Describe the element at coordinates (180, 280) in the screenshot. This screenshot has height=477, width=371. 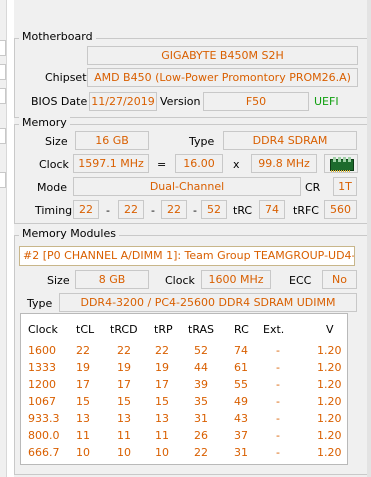
I see `module-clock-label: Clock` at that location.